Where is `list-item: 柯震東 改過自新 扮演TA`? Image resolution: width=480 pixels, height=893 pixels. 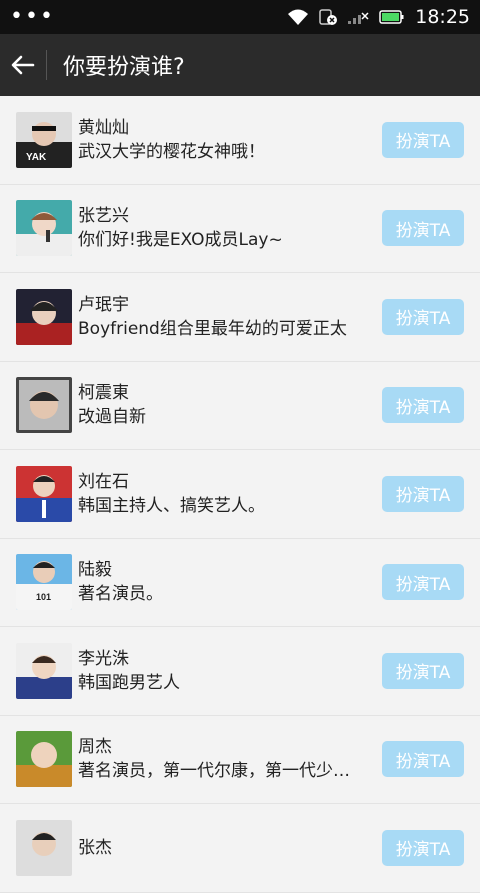 list-item: 柯震東 改過自新 扮演TA is located at coordinates (240, 406).